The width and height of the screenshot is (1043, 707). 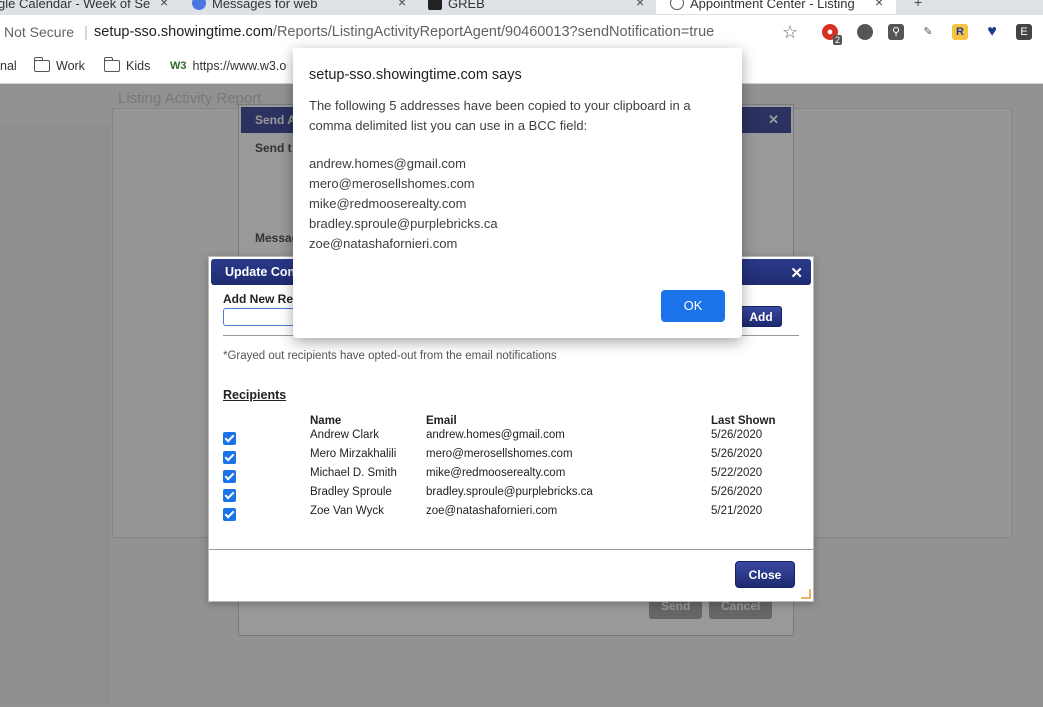 What do you see at coordinates (737, 511) in the screenshot?
I see `recipient-last-shown: 5/21/2020` at bounding box center [737, 511].